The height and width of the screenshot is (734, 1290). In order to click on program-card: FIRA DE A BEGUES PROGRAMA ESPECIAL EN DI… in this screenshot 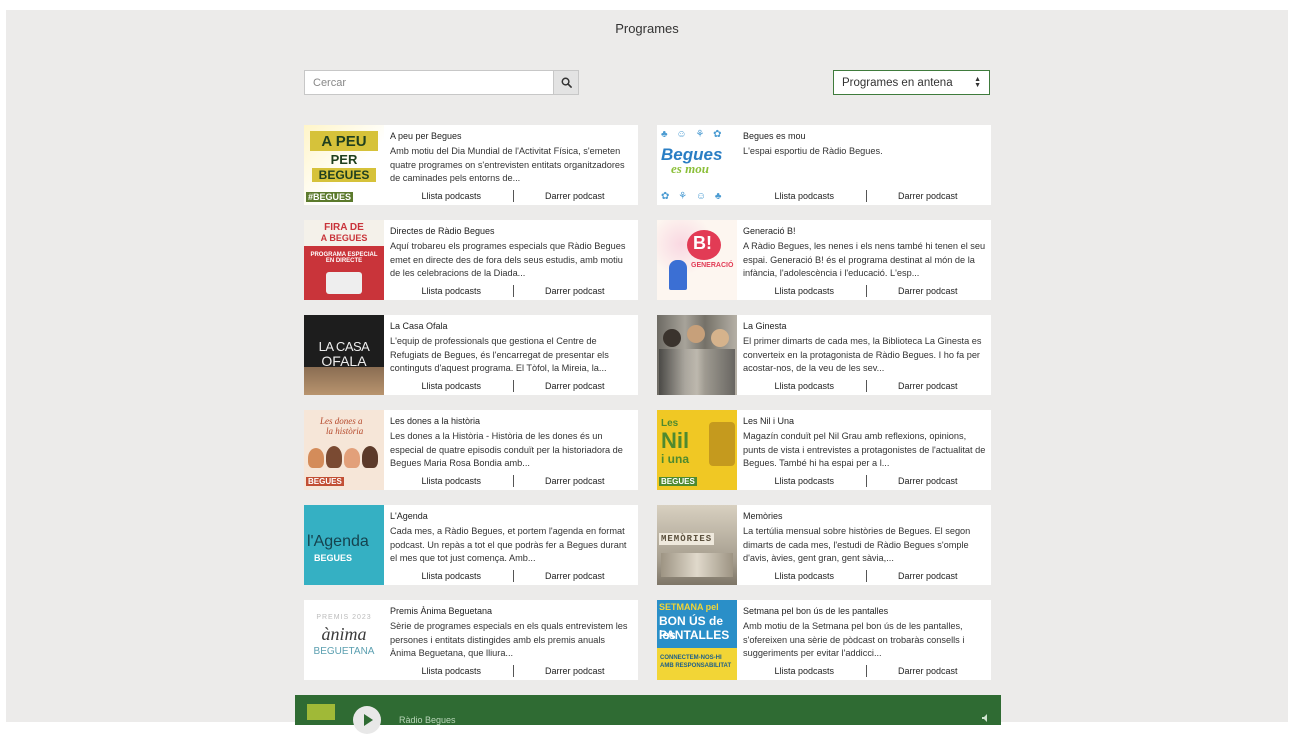, I will do `click(471, 260)`.